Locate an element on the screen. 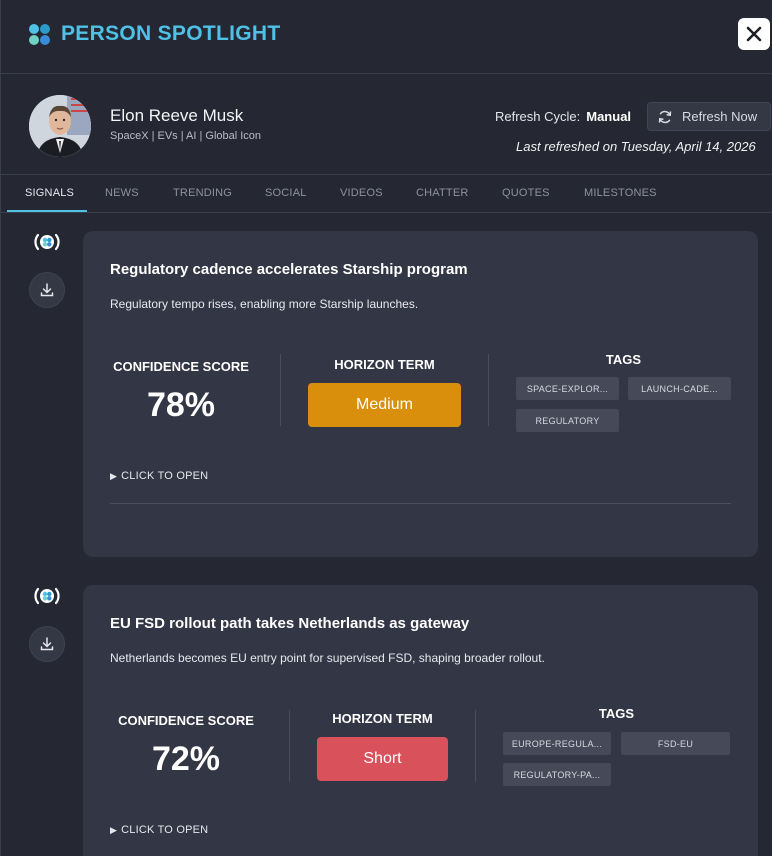 This screenshot has height=856, width=772. tab-chatter: CHATTER is located at coordinates (442, 194).